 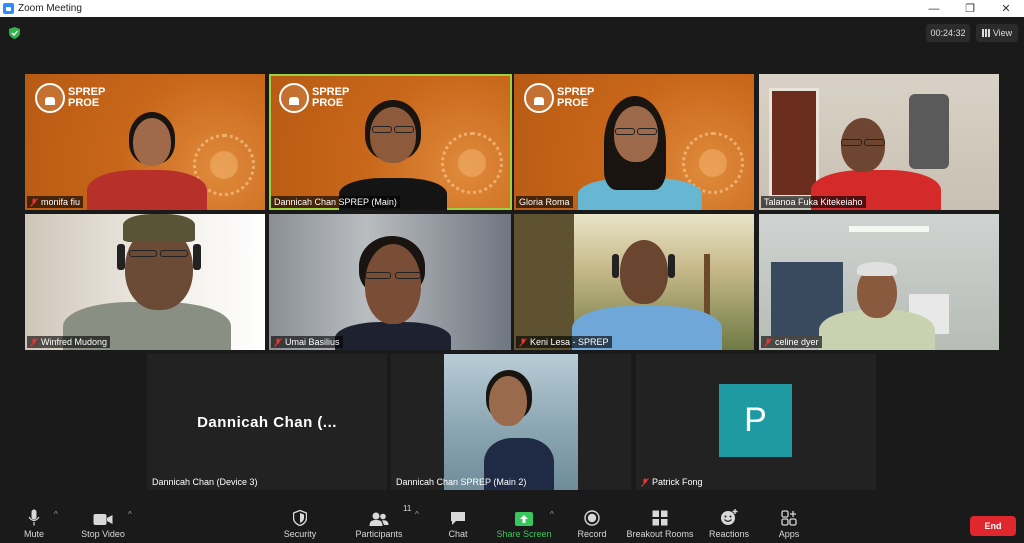 I want to click on video-tile: Keni Lesa - SPREP, so click(x=634, y=282).